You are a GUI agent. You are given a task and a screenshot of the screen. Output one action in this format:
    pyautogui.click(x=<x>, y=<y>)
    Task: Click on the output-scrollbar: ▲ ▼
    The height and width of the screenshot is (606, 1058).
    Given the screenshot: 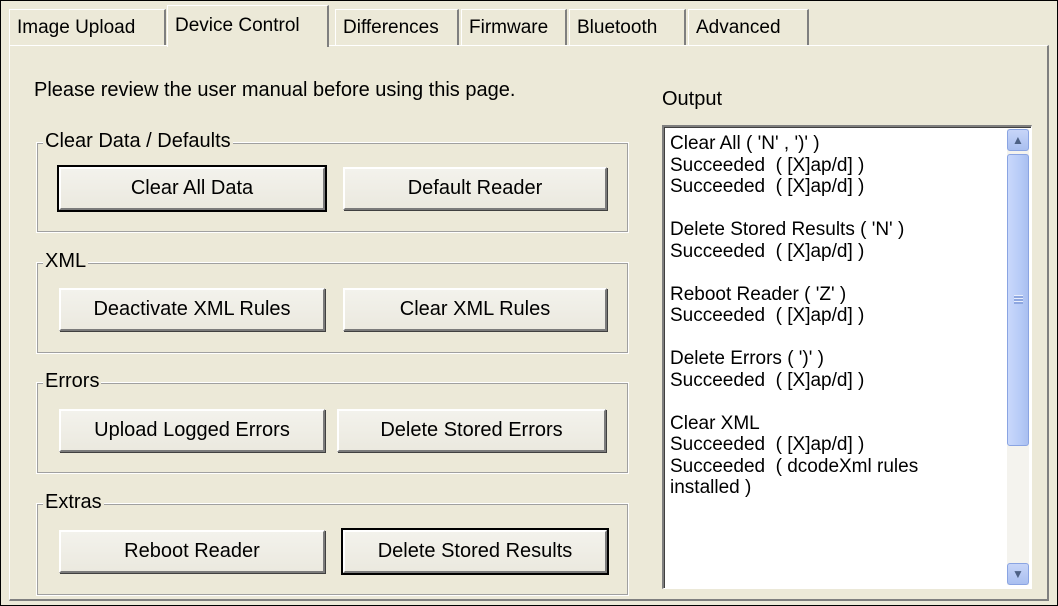 What is the action you would take?
    pyautogui.click(x=1018, y=357)
    